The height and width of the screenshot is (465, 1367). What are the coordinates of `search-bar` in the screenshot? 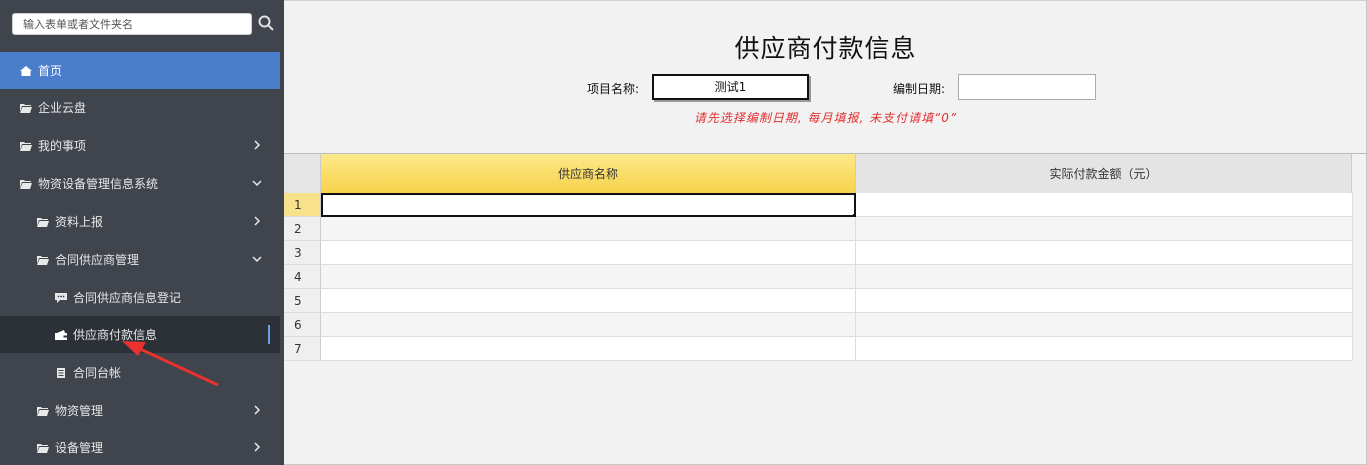 It's located at (142, 25).